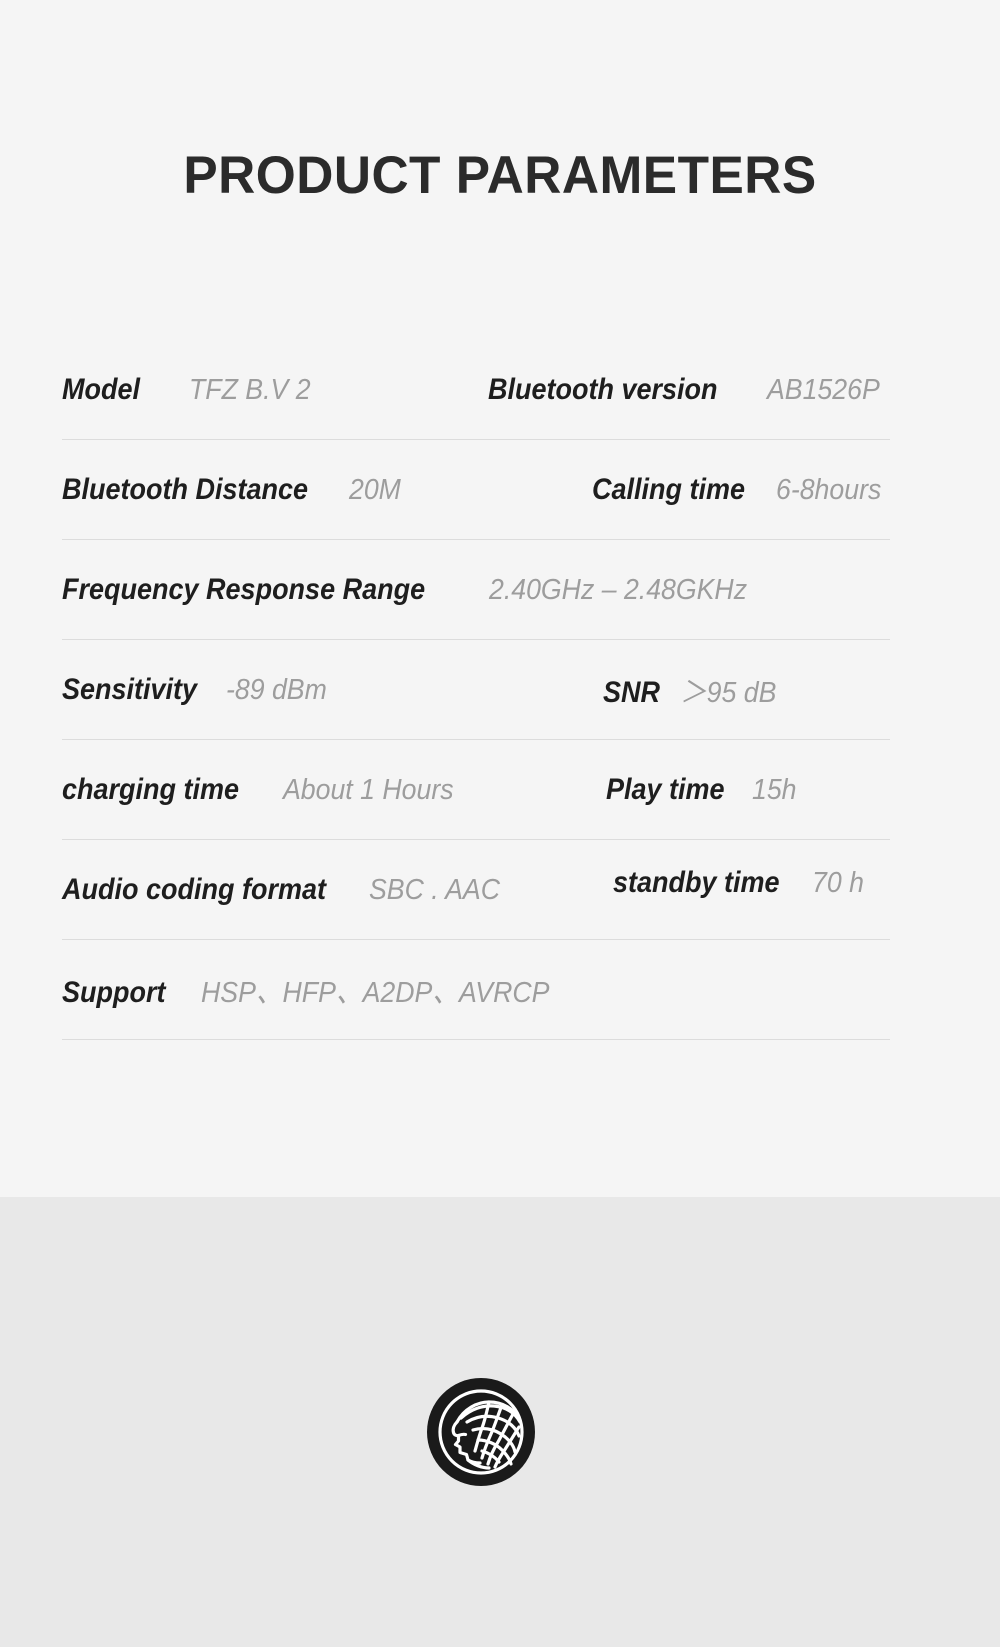  What do you see at coordinates (375, 489) in the screenshot?
I see `spec-value: 20M` at bounding box center [375, 489].